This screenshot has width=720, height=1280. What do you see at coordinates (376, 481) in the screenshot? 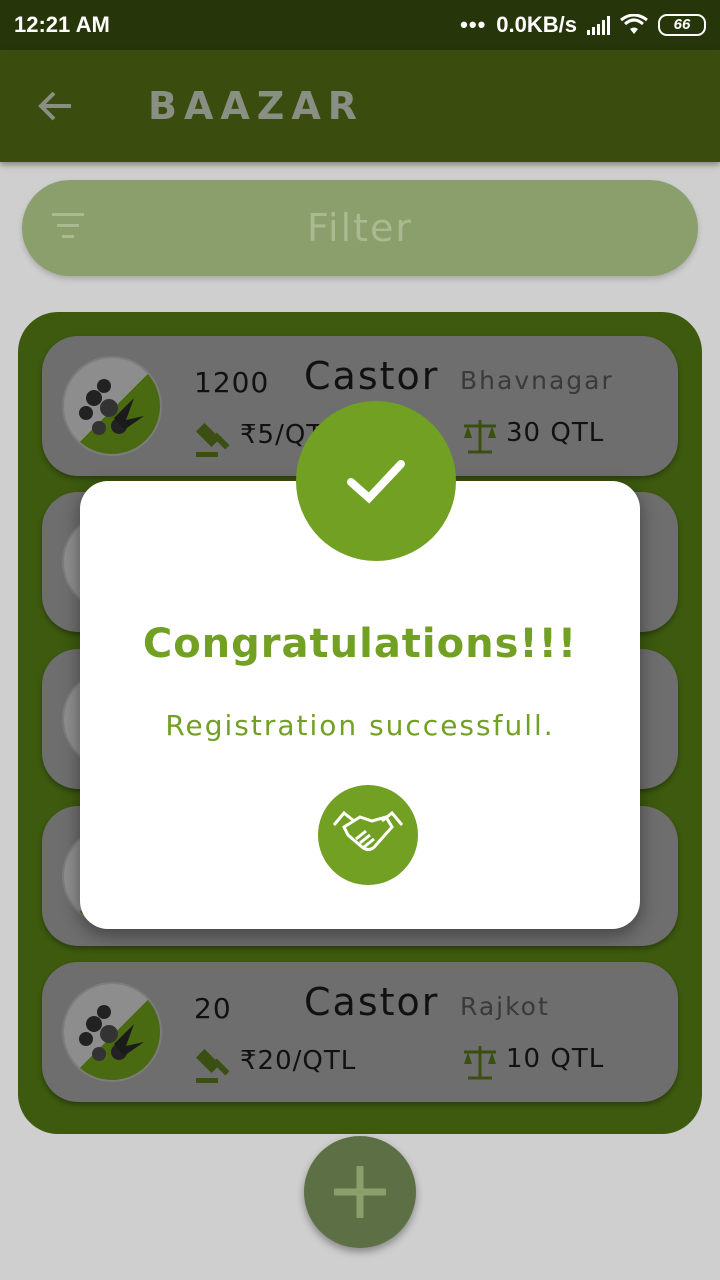
I see `check-icon` at bounding box center [376, 481].